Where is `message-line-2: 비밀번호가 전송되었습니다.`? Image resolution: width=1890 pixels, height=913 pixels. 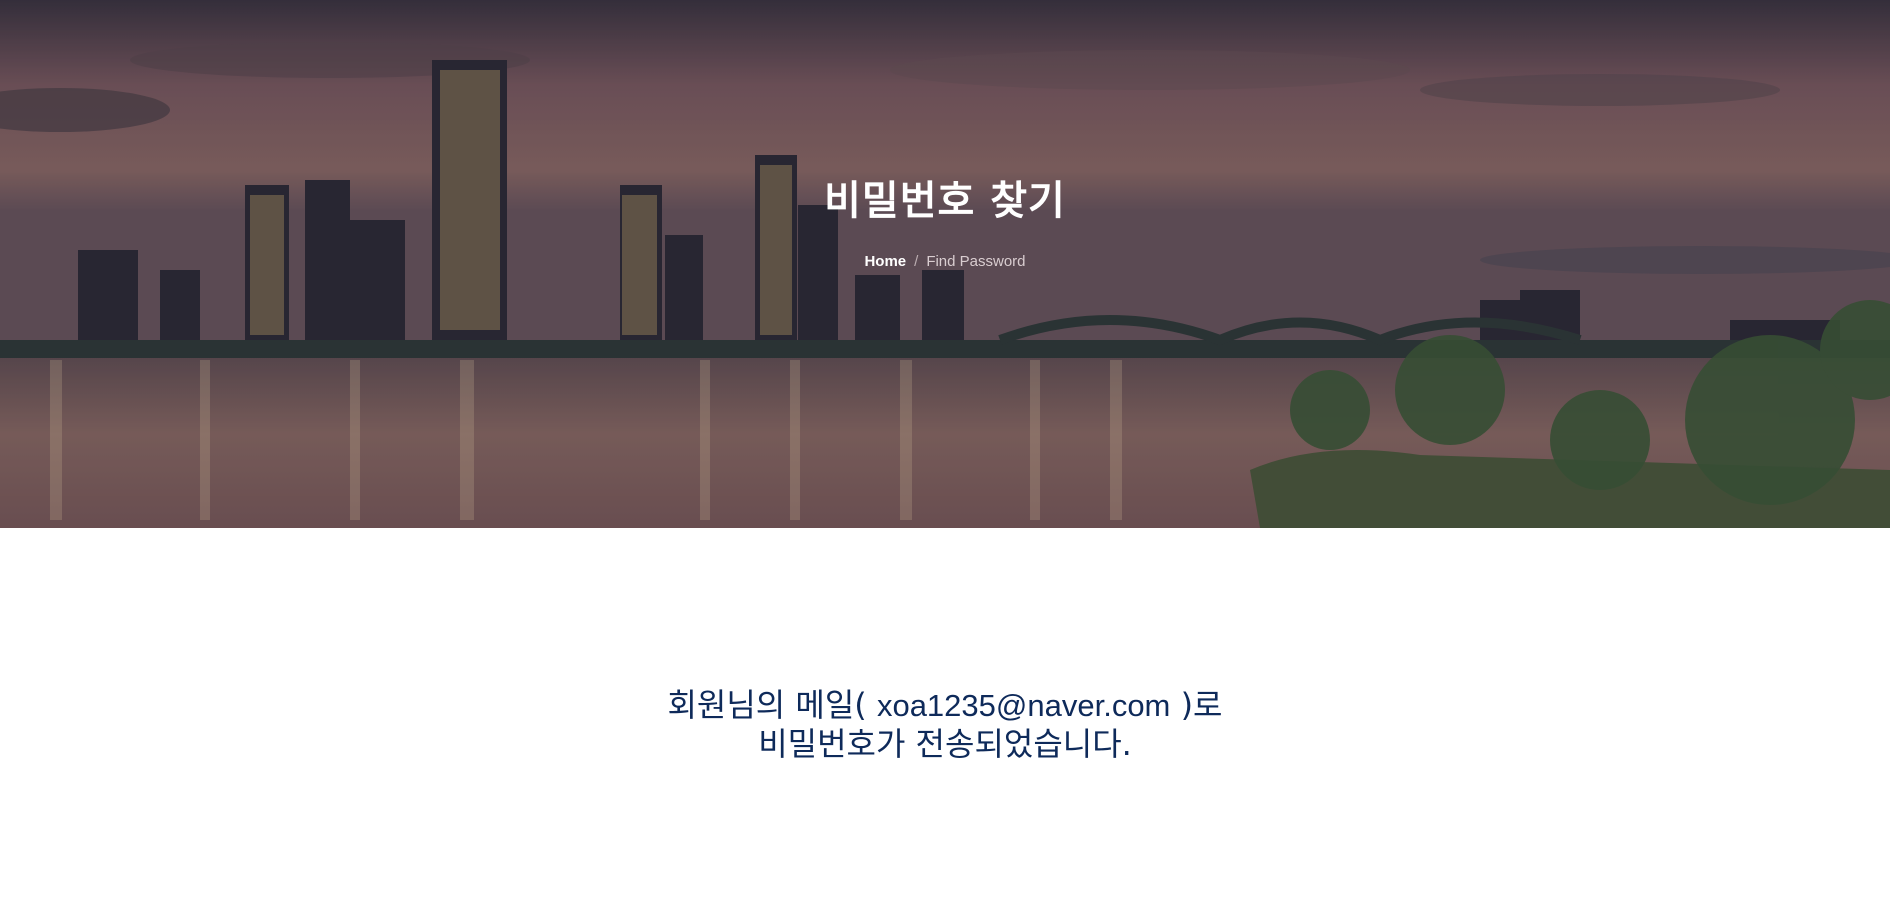 message-line-2: 비밀번호가 전송되었습니다. is located at coordinates (945, 744).